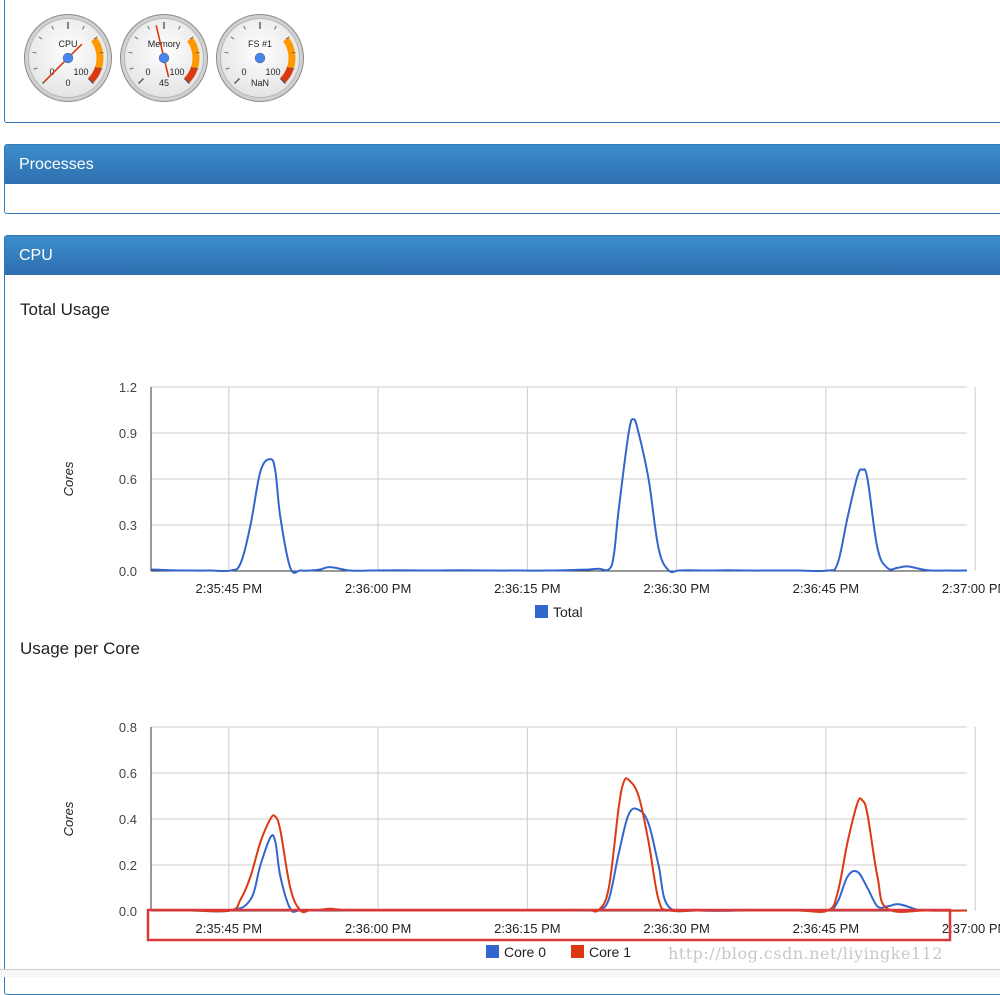  What do you see at coordinates (36, 255) in the screenshot?
I see `cpu-panel-title: CPU` at bounding box center [36, 255].